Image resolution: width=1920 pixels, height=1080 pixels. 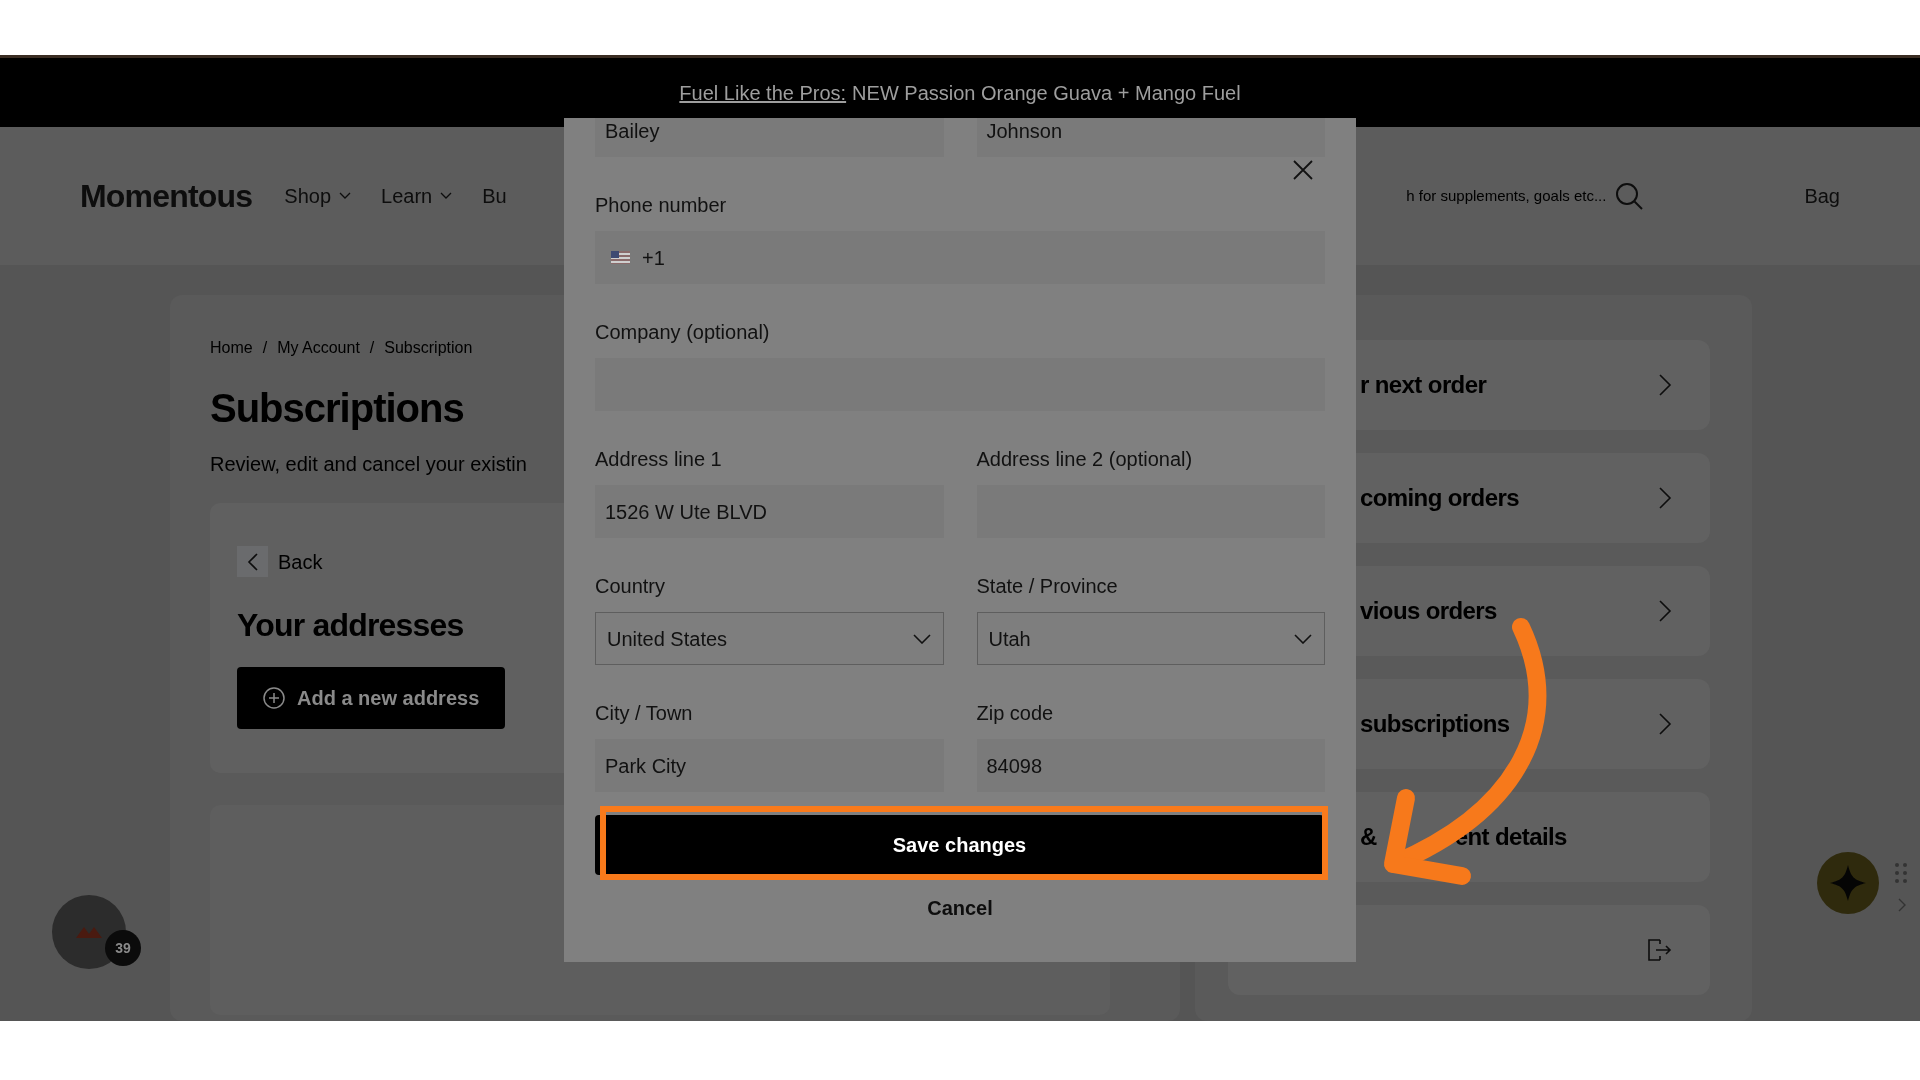 What do you see at coordinates (1423, 385) in the screenshot?
I see `menu-item-label: r next order` at bounding box center [1423, 385].